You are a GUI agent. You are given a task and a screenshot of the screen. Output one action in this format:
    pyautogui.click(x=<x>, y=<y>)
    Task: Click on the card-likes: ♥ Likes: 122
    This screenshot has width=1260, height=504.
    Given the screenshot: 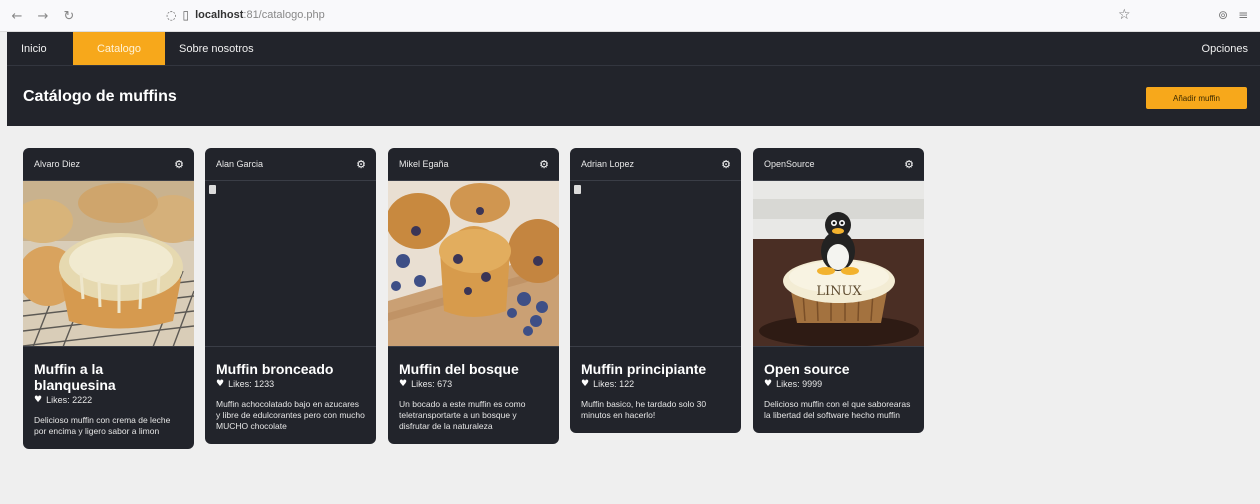 What is the action you would take?
    pyautogui.click(x=655, y=384)
    